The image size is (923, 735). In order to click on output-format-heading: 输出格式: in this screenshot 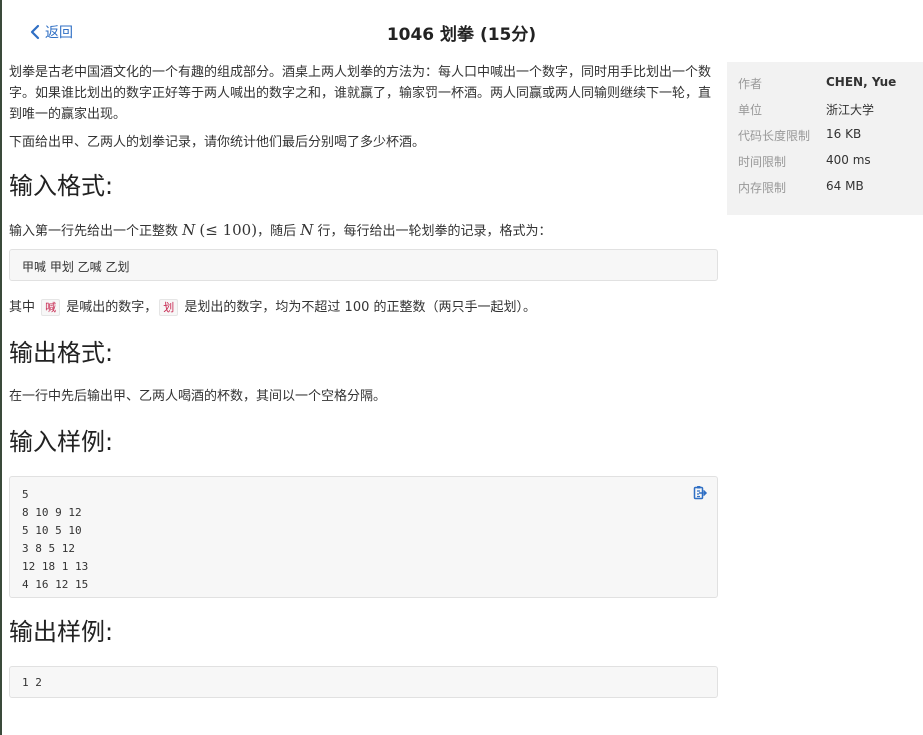, I will do `click(61, 353)`.